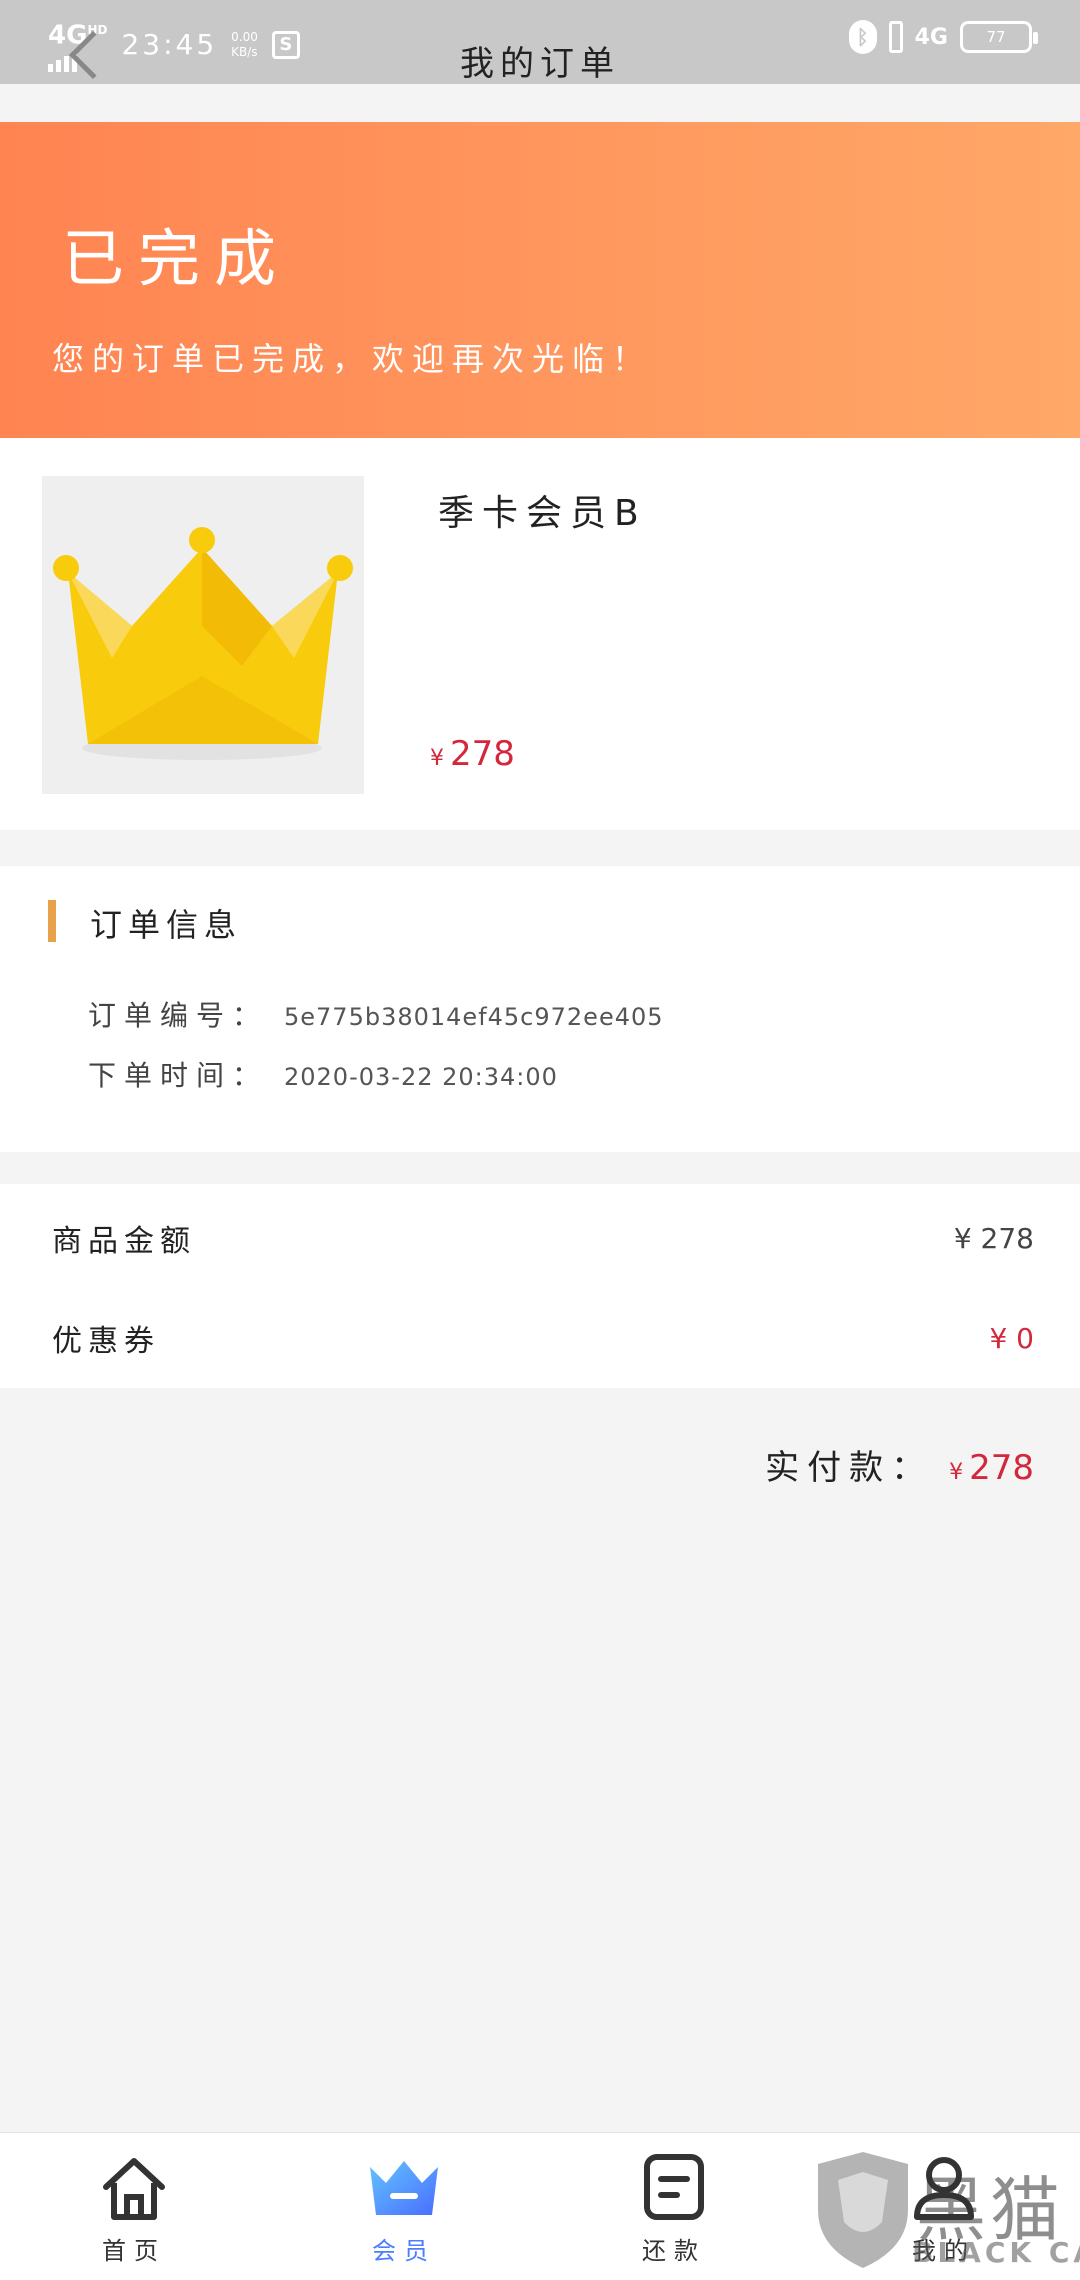  I want to click on order-status-subtitle: 您的订单已完成，欢迎再次光临！, so click(352, 359).